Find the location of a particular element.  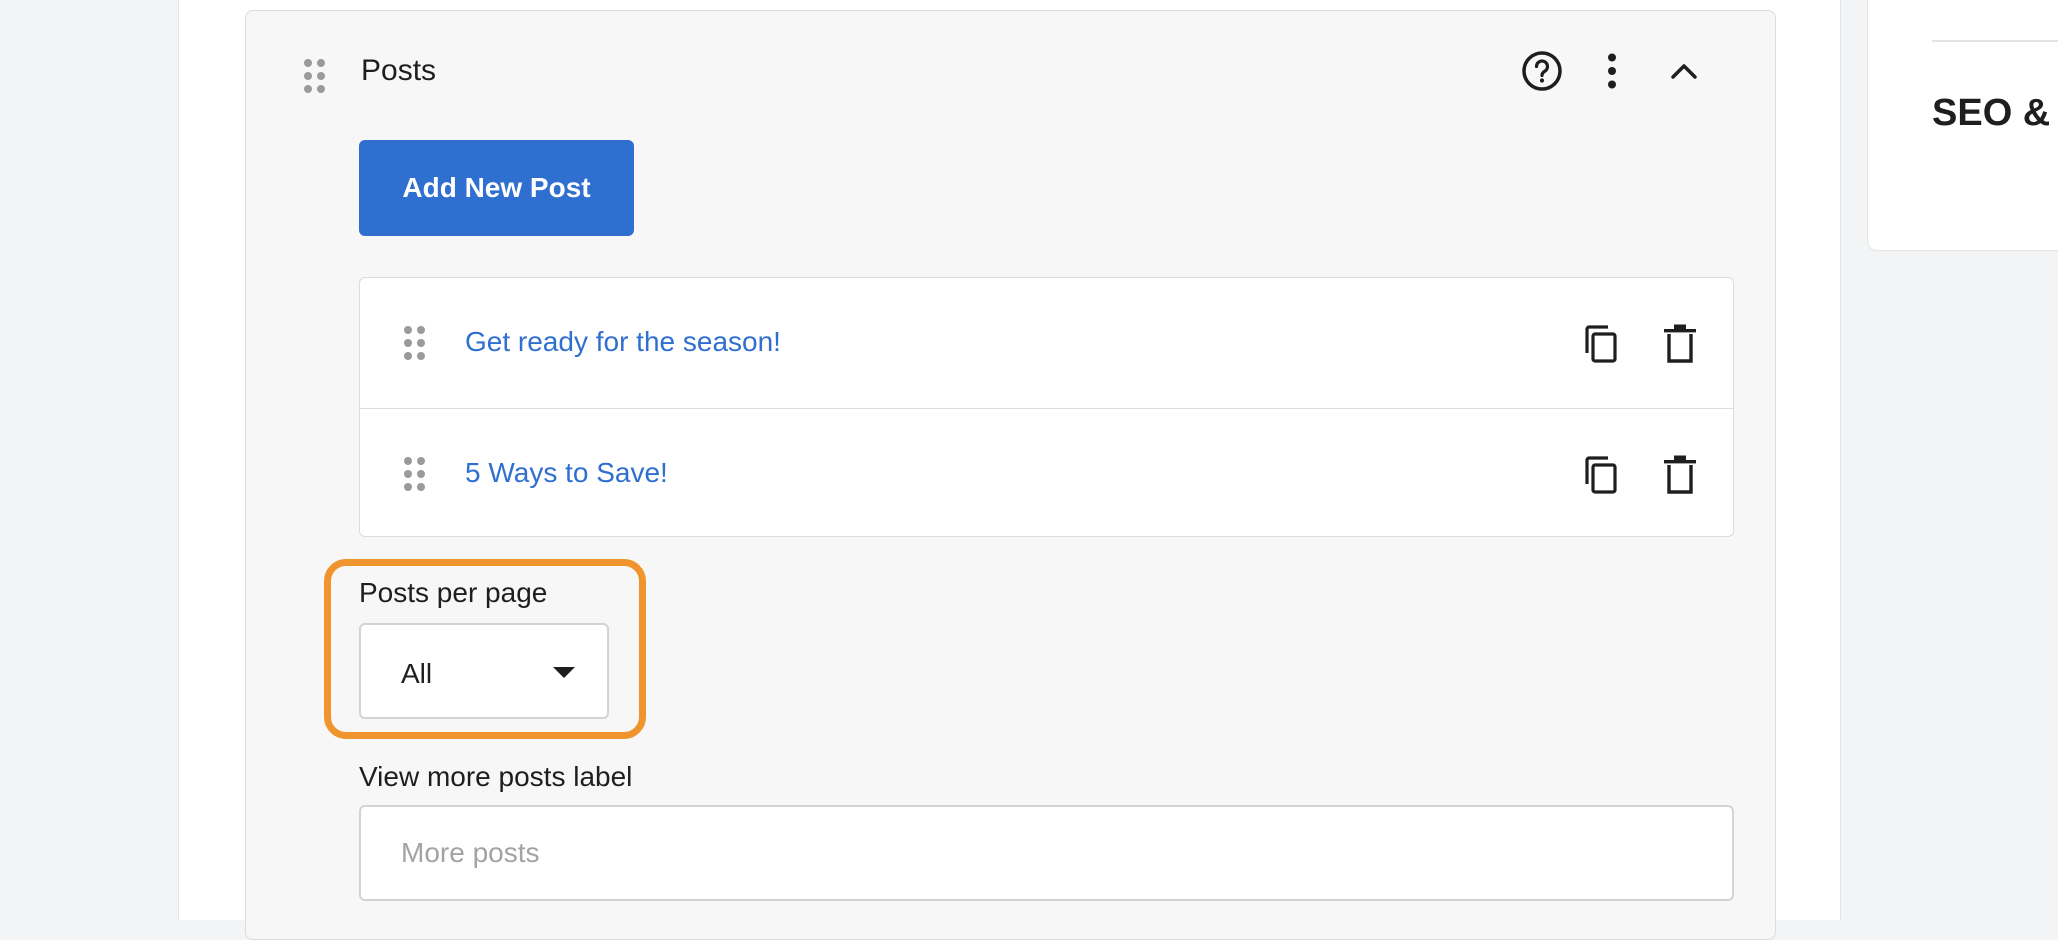

post-title-link: Get ready for the season! is located at coordinates (623, 342).